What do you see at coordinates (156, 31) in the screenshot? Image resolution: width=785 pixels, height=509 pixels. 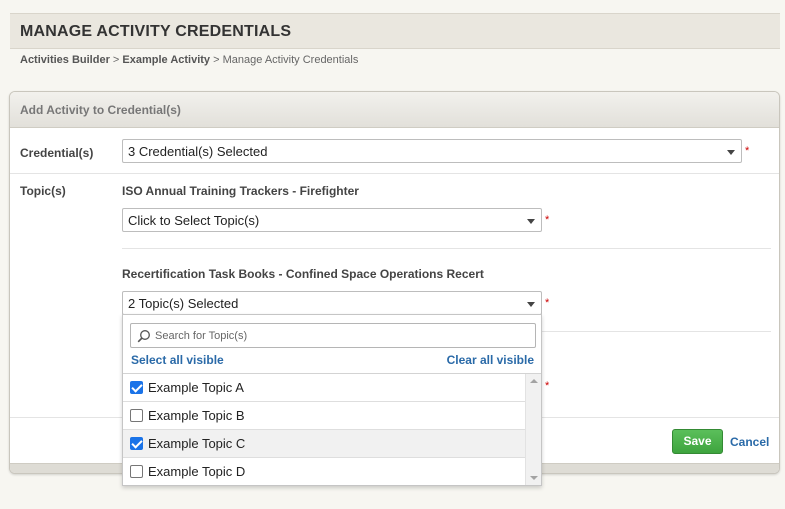 I see `page-title: MANAGE ACTIVITY CREDENTIALS` at bounding box center [156, 31].